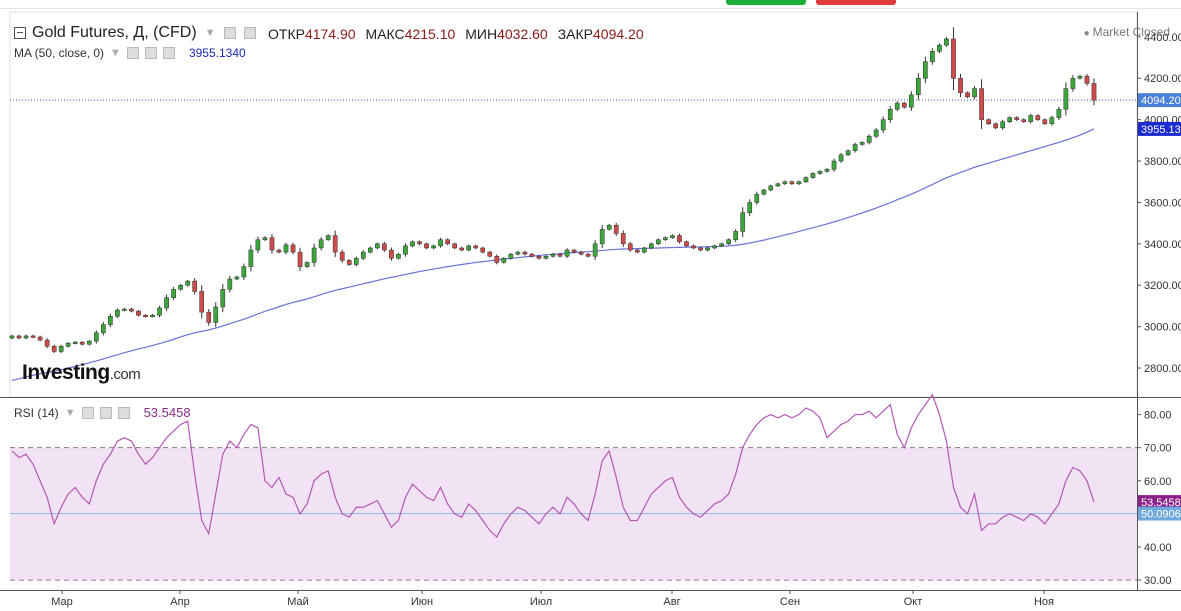  I want to click on rsi-label: RSI (14), so click(36, 412).